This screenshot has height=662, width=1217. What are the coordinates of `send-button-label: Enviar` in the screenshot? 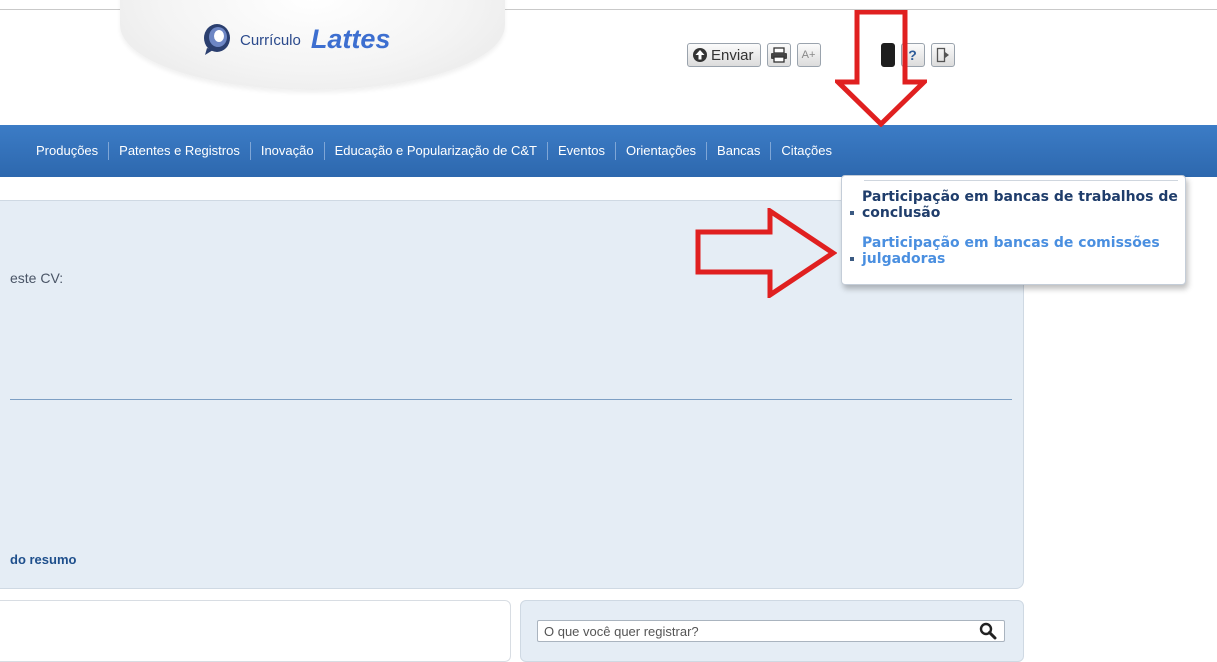 It's located at (732, 55).